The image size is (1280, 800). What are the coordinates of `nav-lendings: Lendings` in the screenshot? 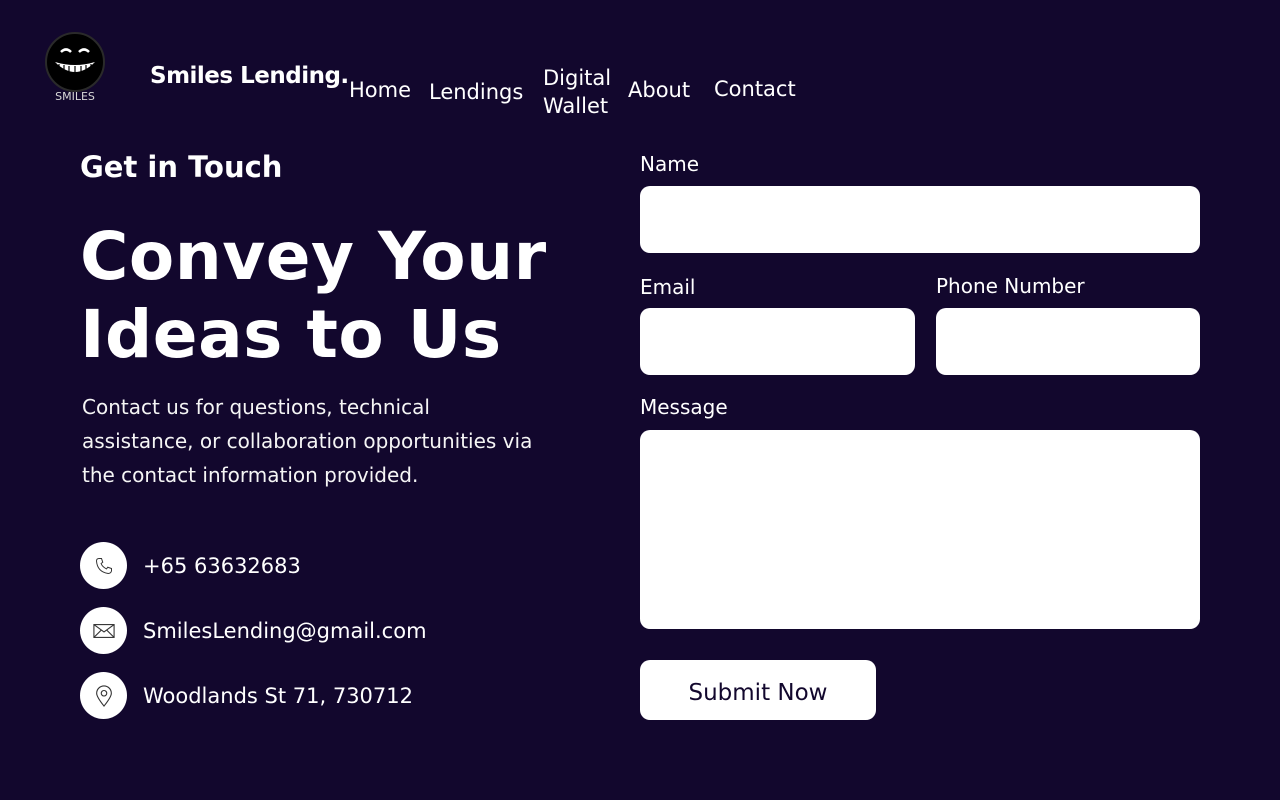 It's located at (476, 92).